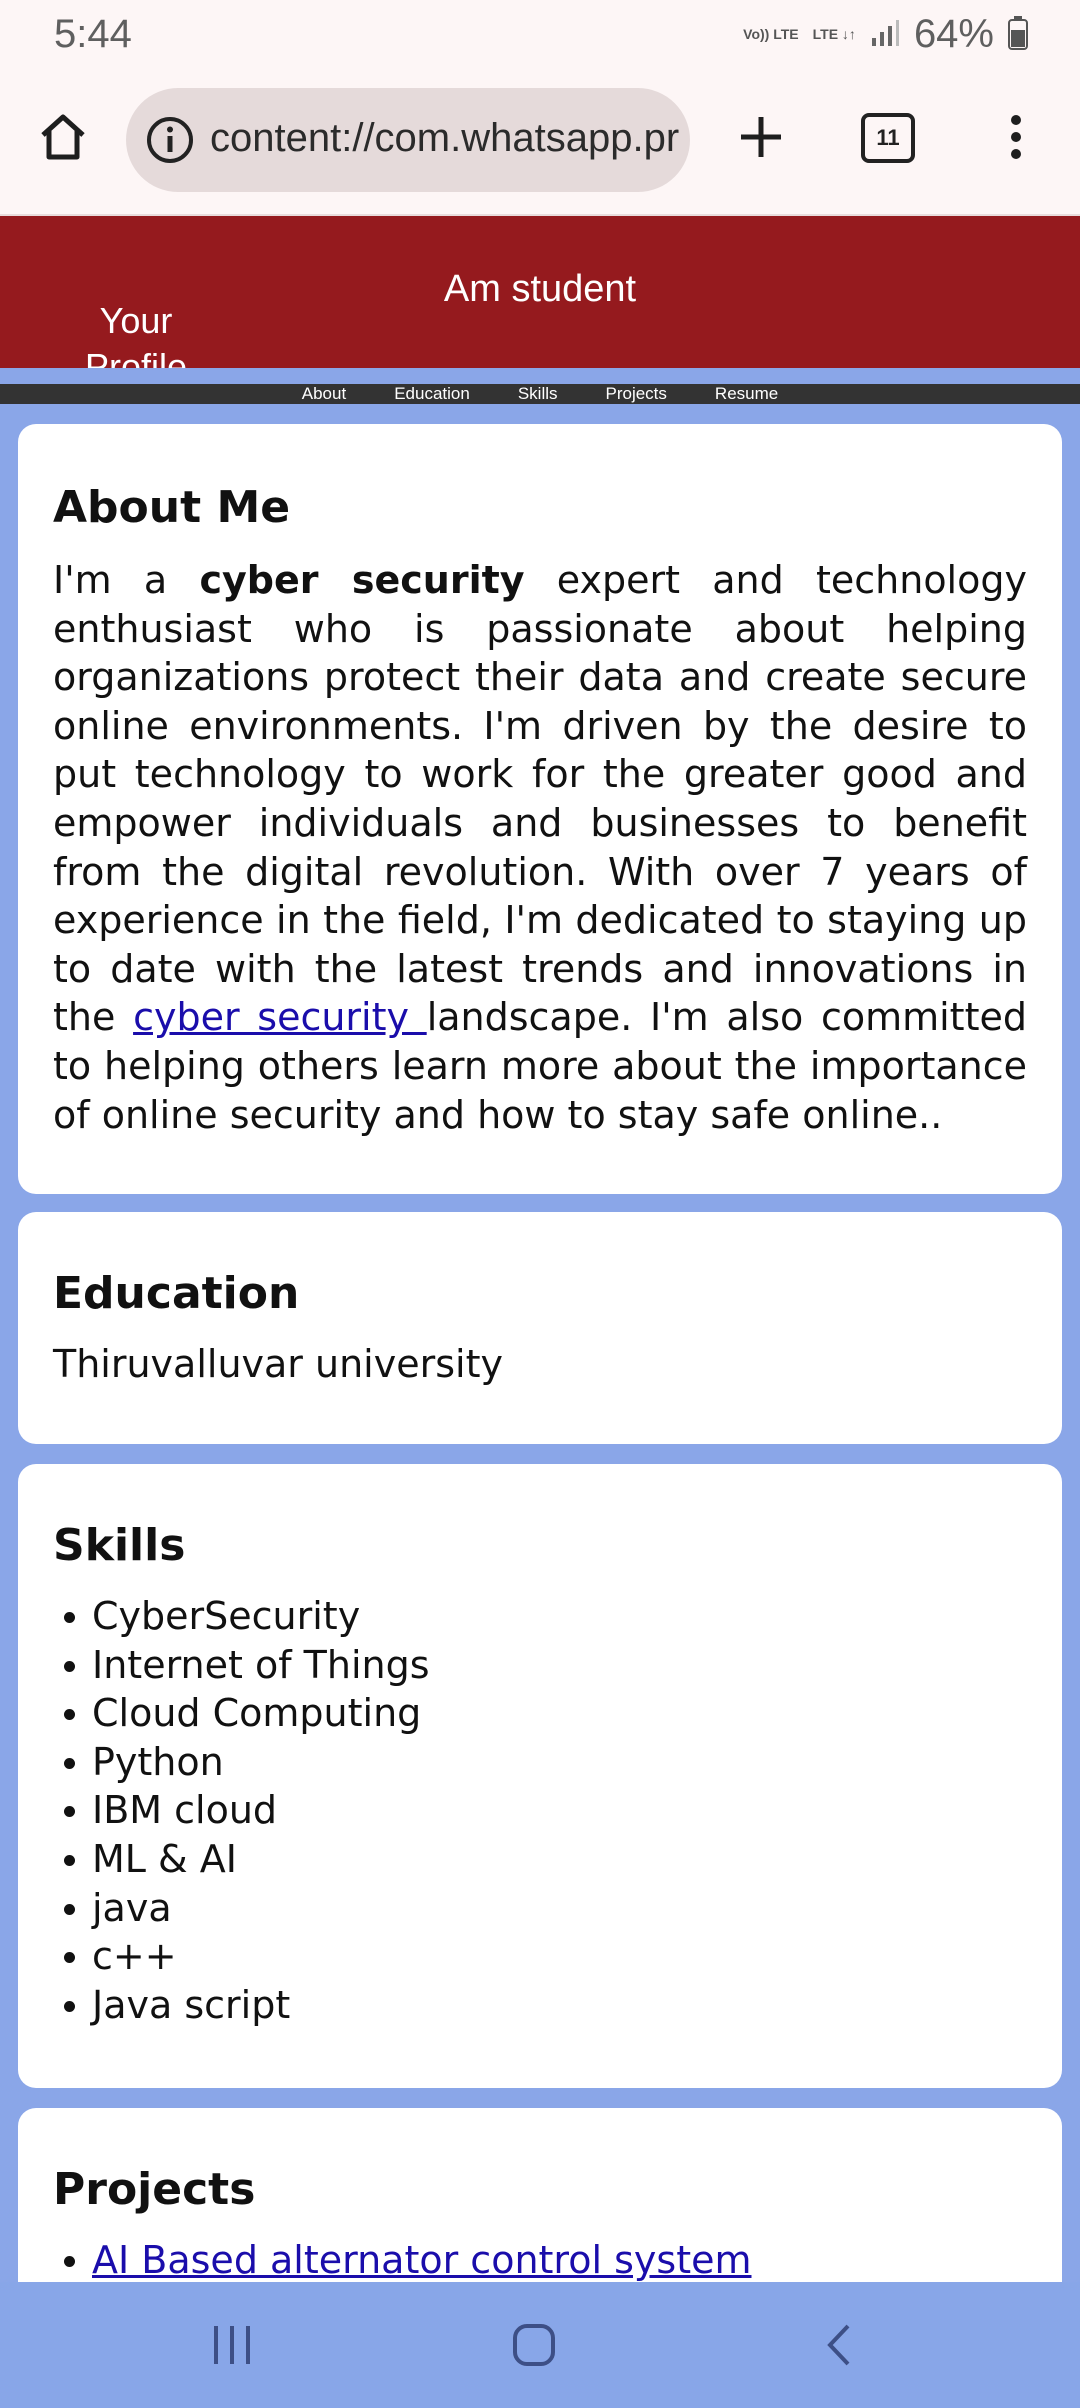 The height and width of the screenshot is (2408, 1080). What do you see at coordinates (244, 1713) in the screenshot?
I see `list-item: Cloud Computing` at bounding box center [244, 1713].